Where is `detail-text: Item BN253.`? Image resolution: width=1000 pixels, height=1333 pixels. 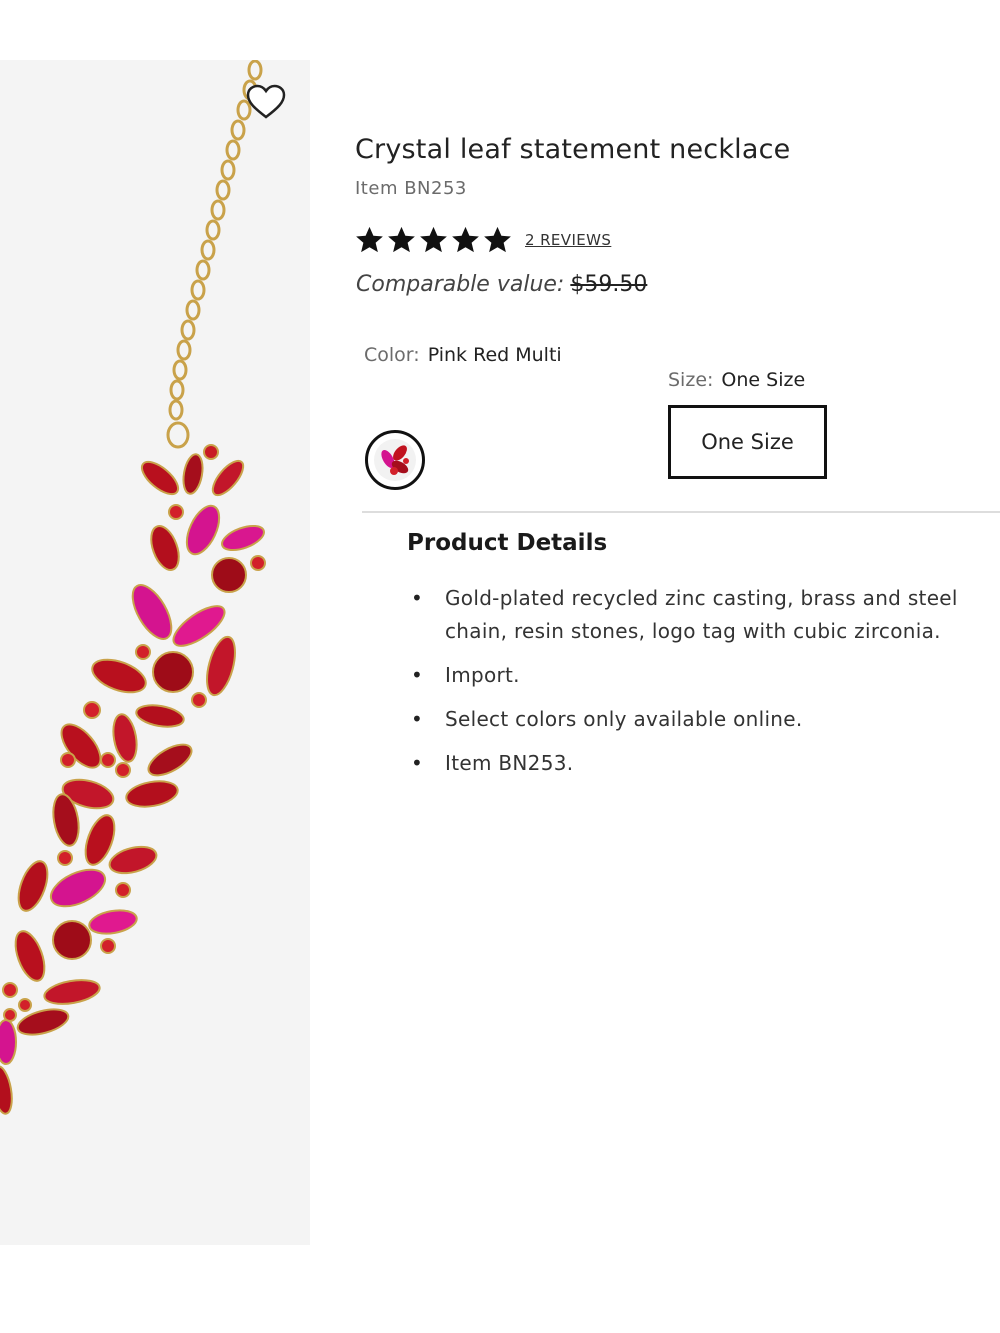
detail-text: Item BN253. is located at coordinates (509, 763).